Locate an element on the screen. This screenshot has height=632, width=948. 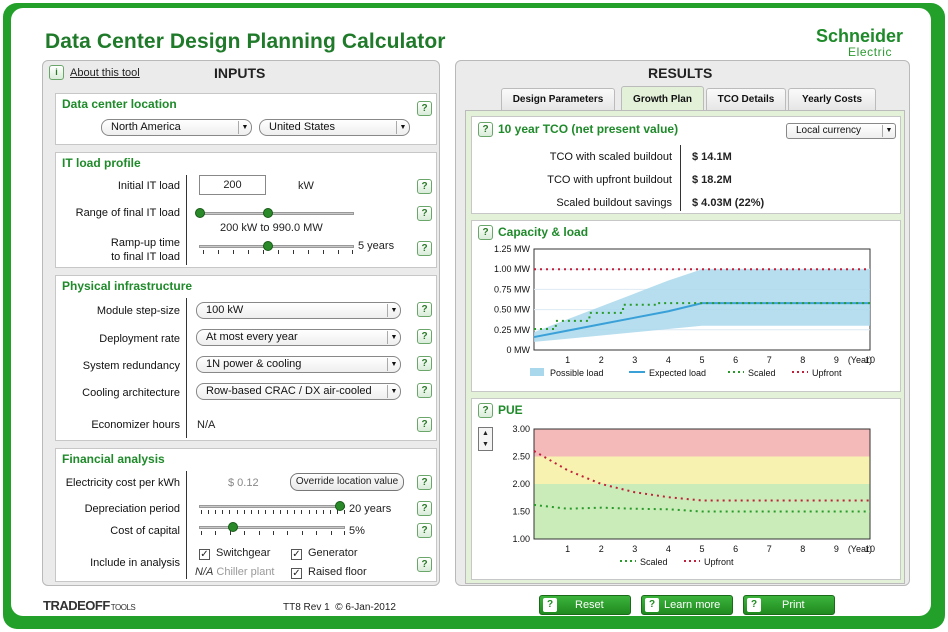
learn-more-button: ? Learn more is located at coordinates (687, 605).